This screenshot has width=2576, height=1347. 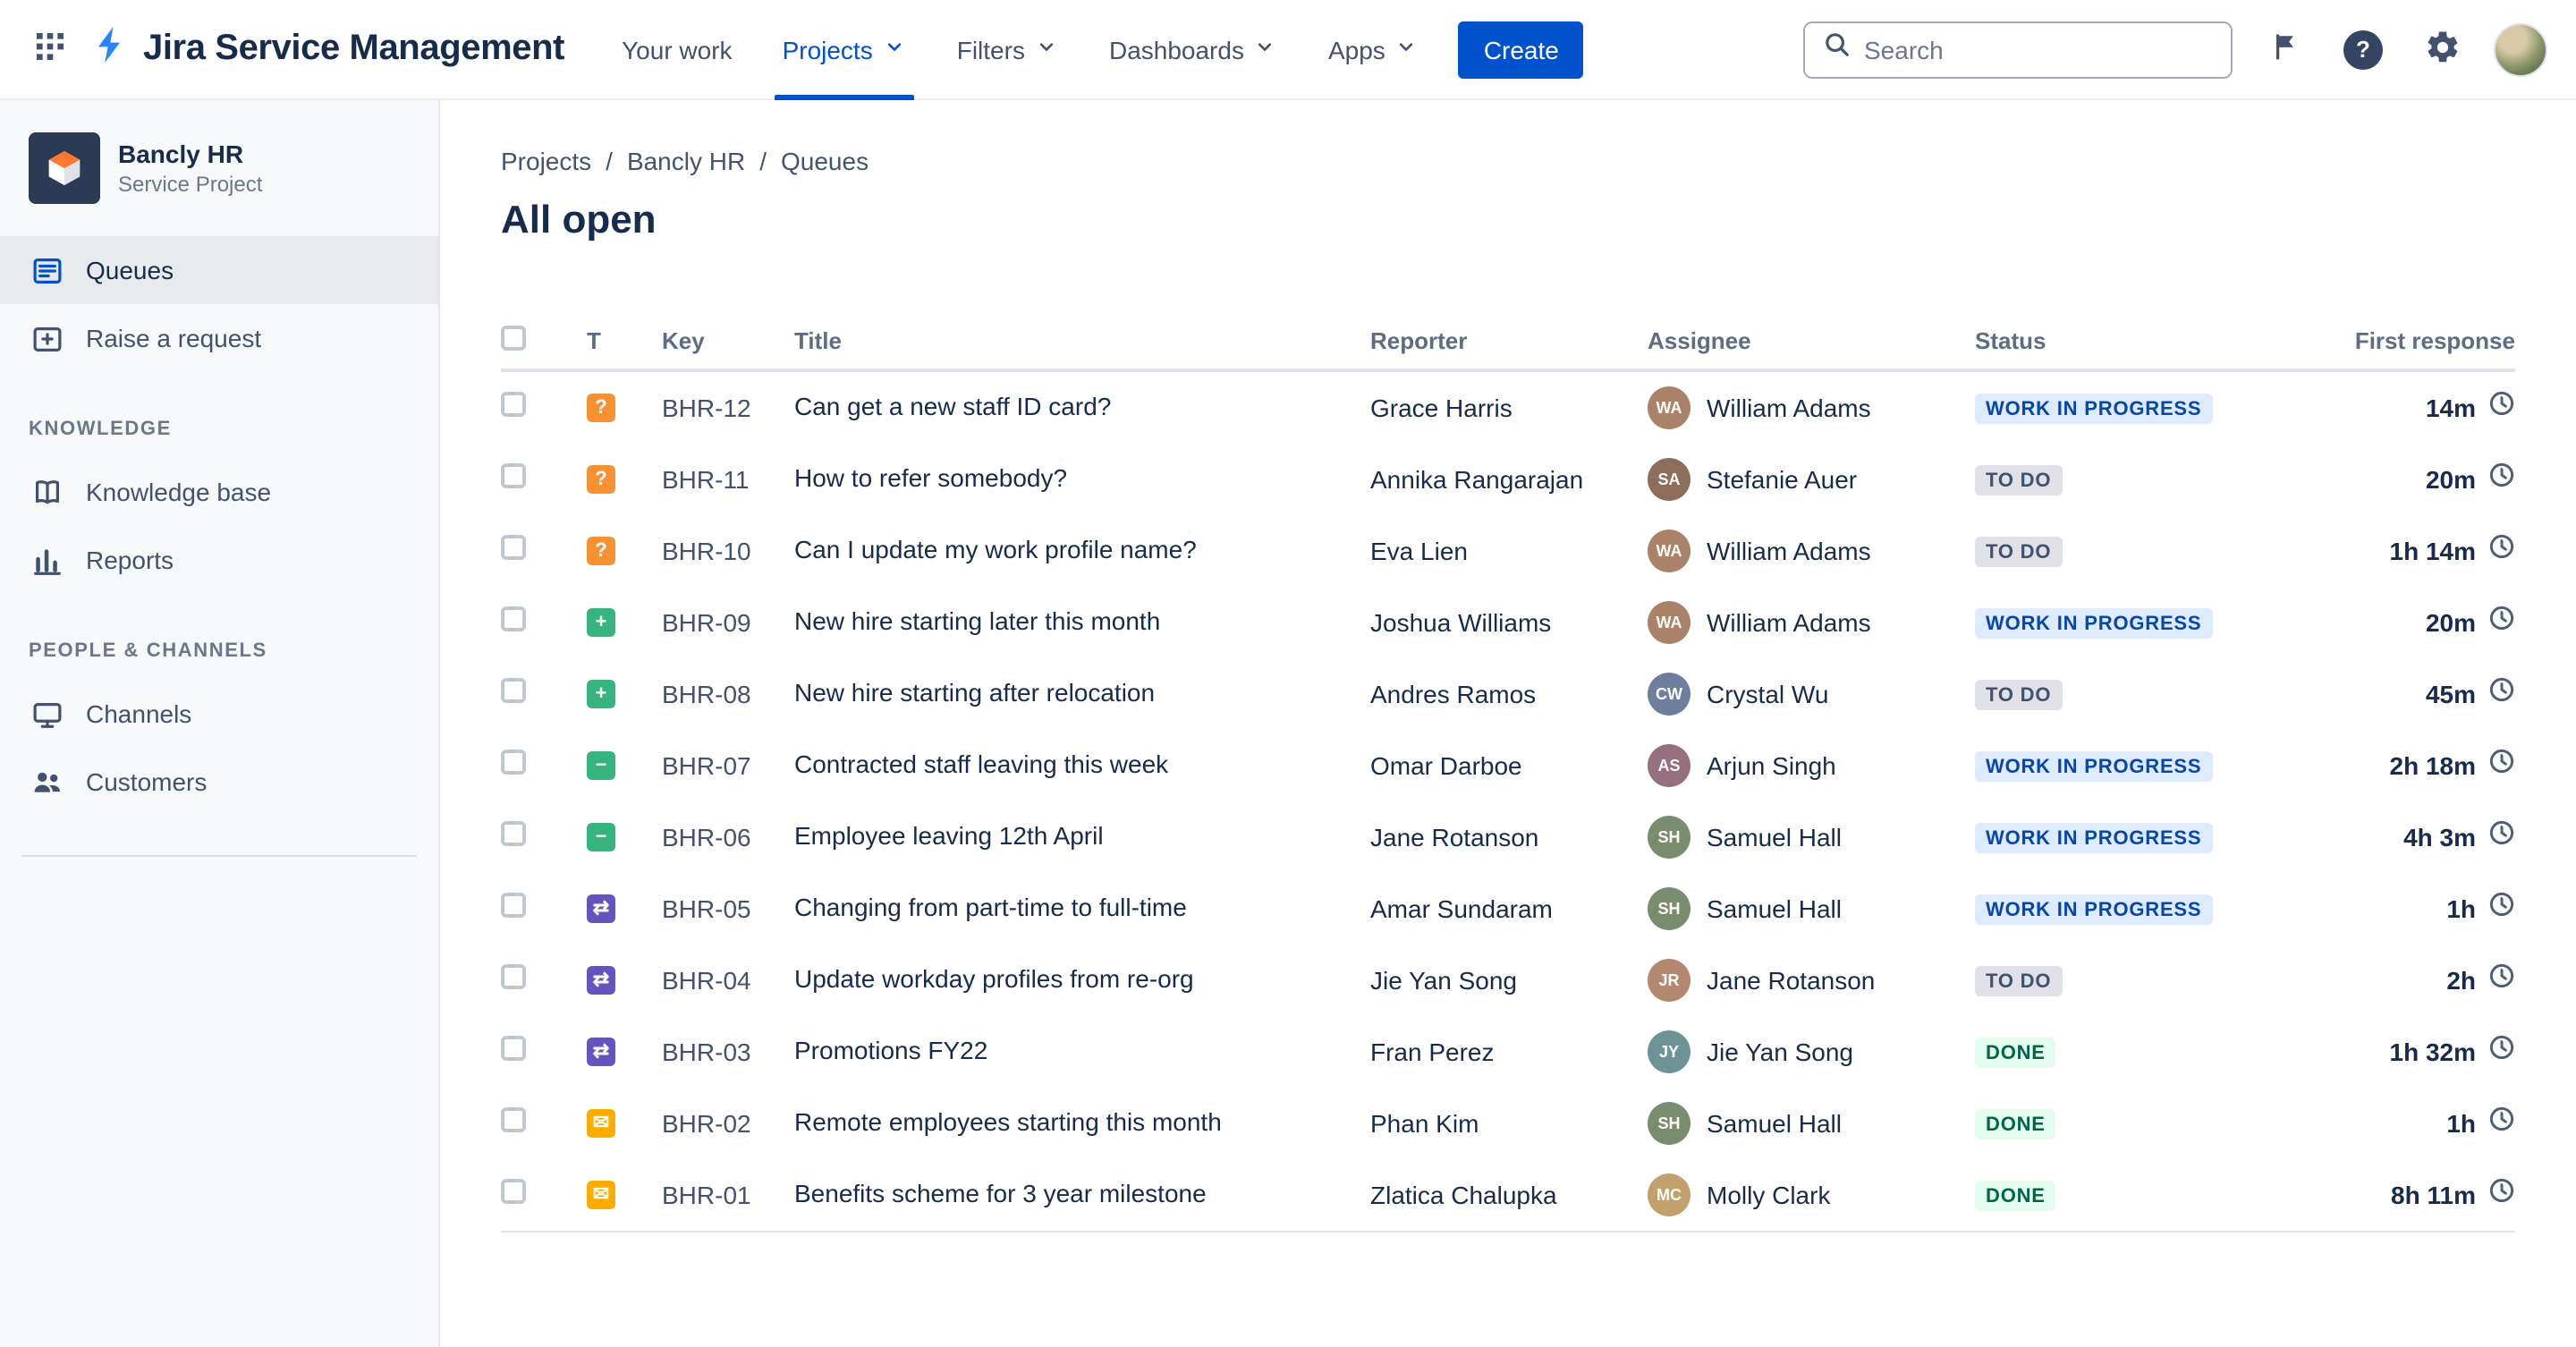 What do you see at coordinates (1000, 1193) in the screenshot?
I see `issue-title-link: Benefits scheme for 3 year milestone` at bounding box center [1000, 1193].